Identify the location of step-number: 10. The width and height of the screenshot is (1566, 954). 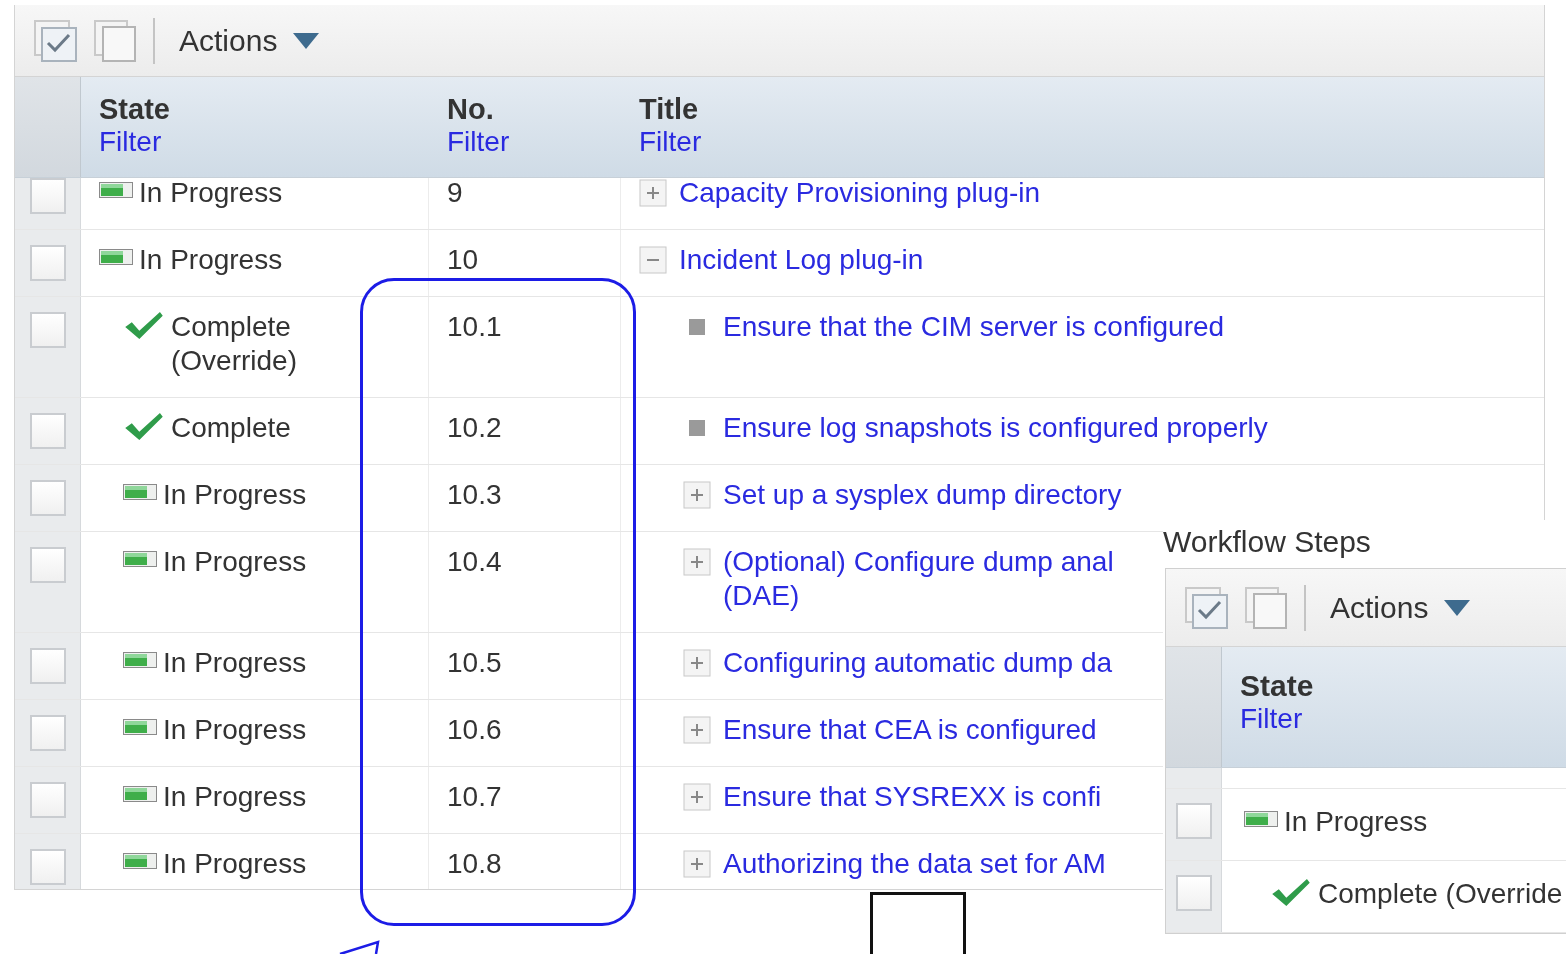
(525, 263).